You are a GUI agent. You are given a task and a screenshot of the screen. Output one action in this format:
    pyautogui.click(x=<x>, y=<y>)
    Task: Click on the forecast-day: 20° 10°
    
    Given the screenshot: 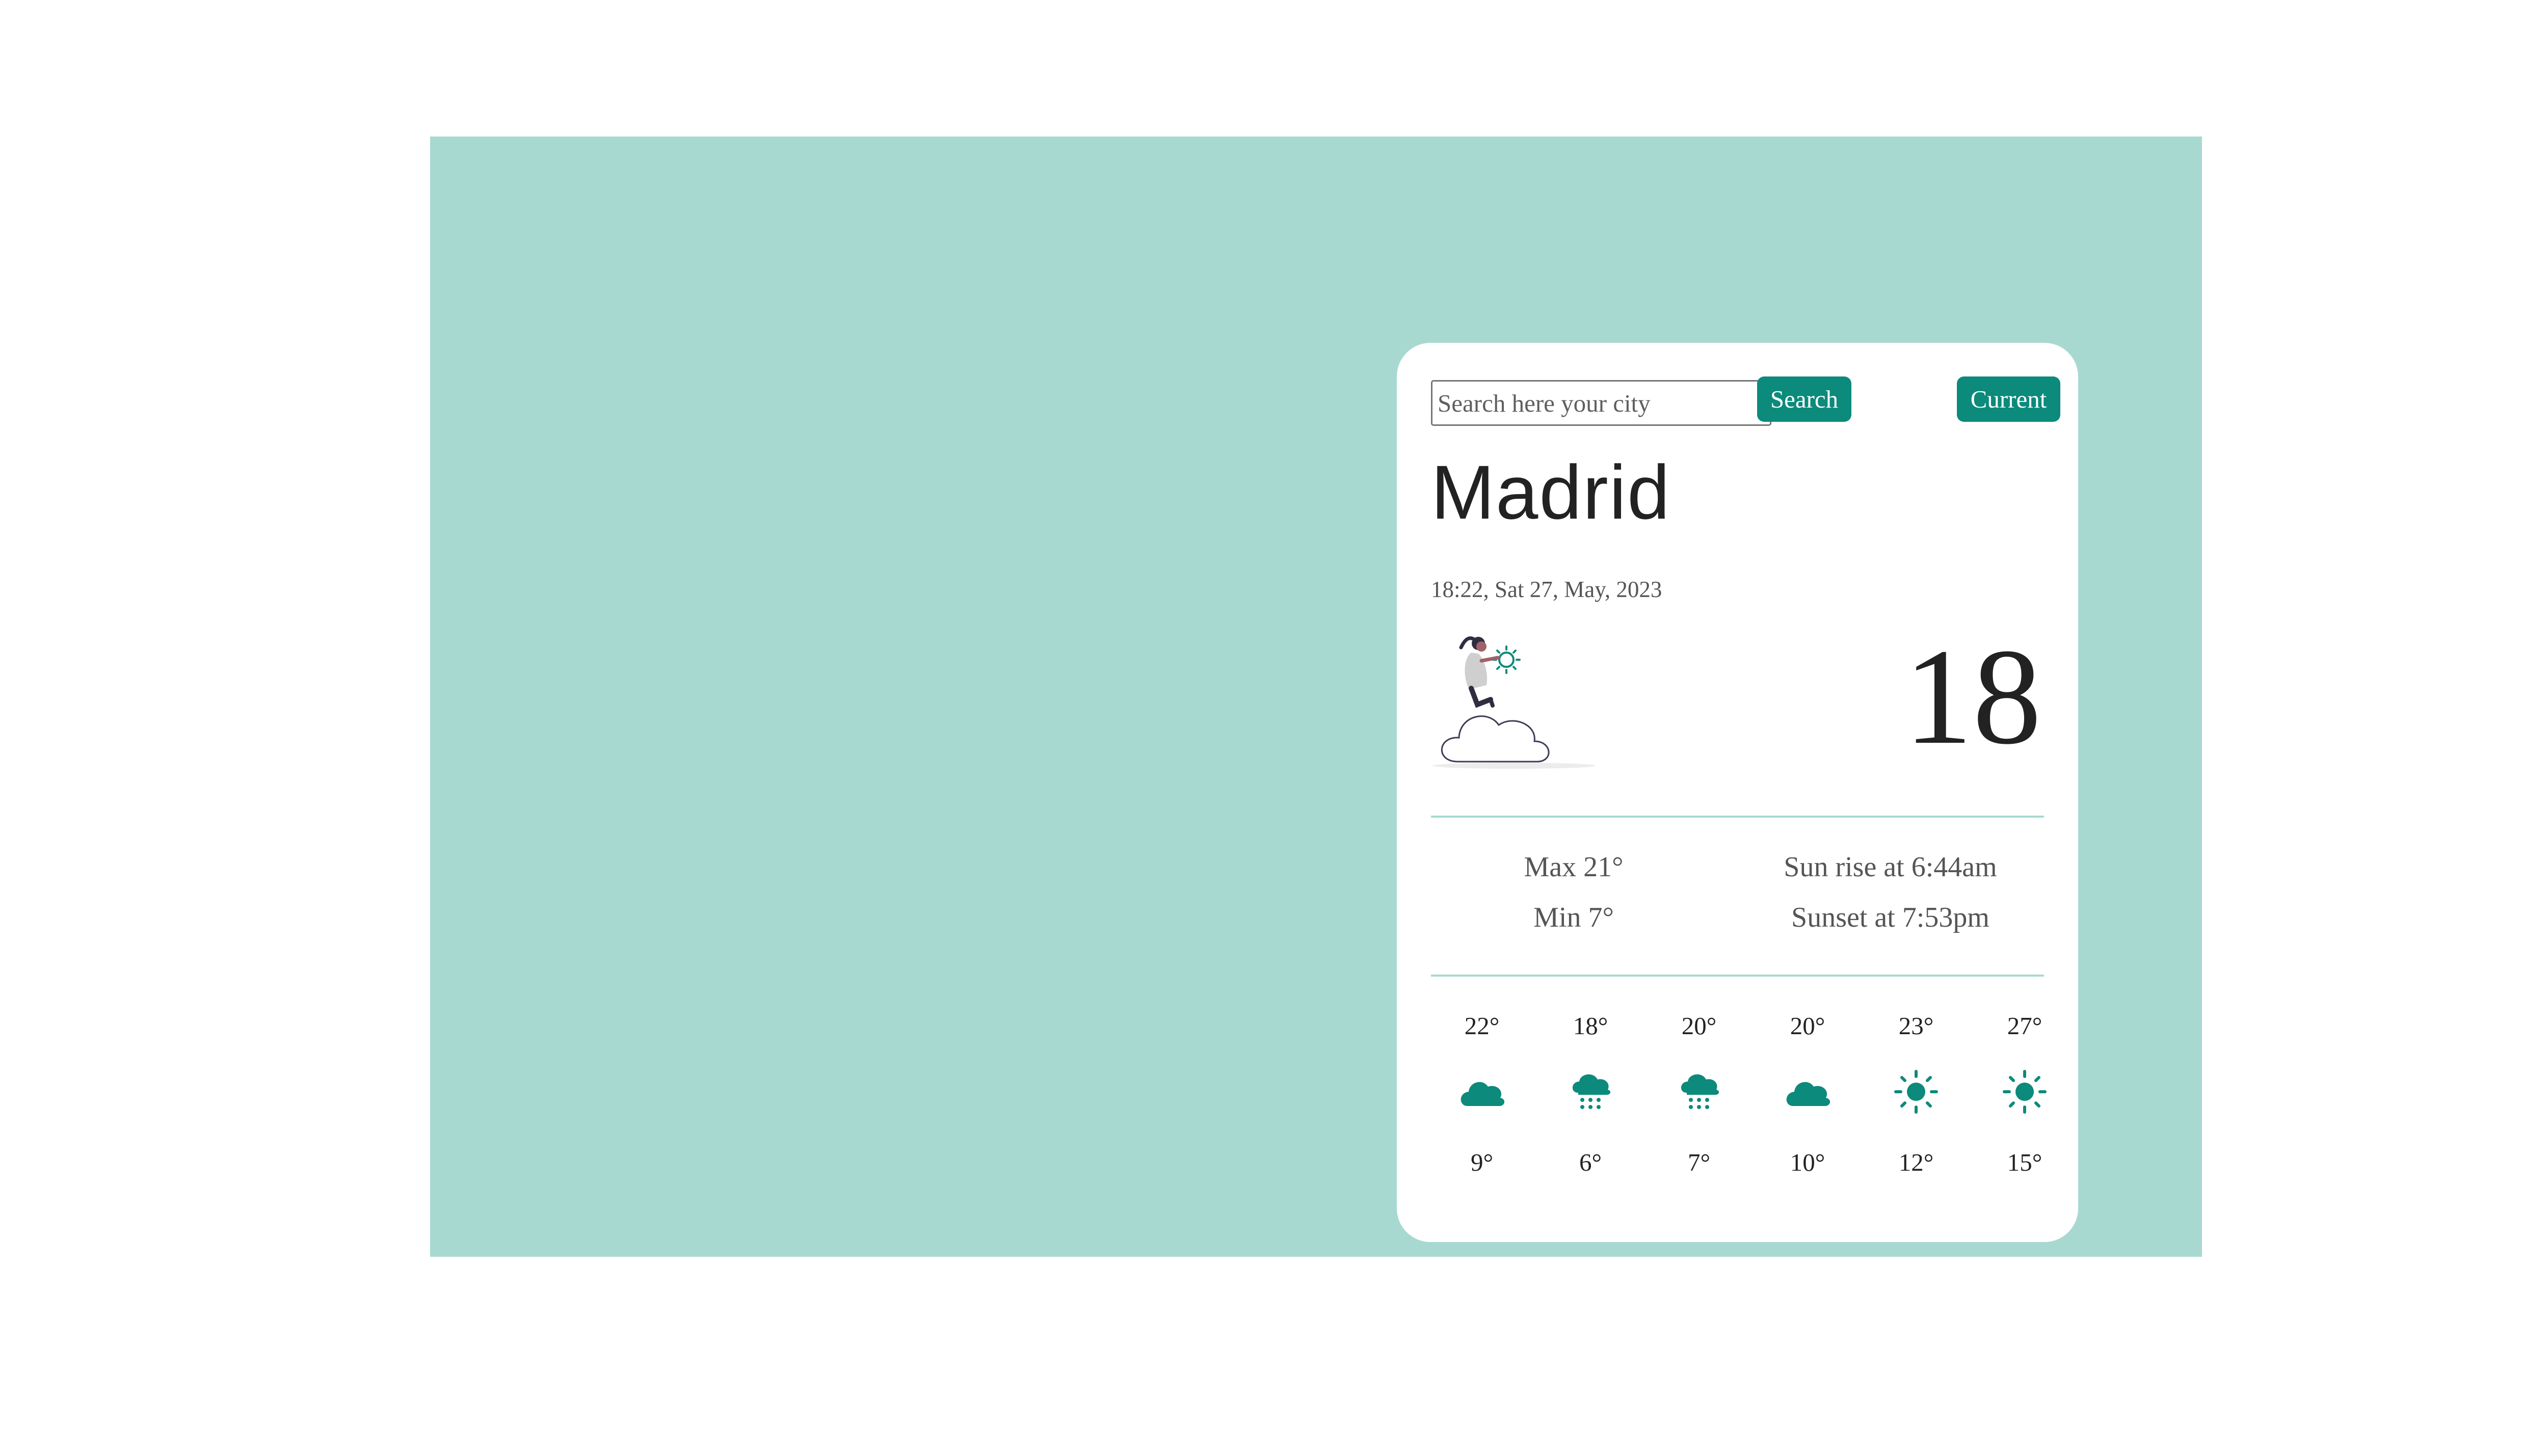 What is the action you would take?
    pyautogui.click(x=1808, y=1107)
    